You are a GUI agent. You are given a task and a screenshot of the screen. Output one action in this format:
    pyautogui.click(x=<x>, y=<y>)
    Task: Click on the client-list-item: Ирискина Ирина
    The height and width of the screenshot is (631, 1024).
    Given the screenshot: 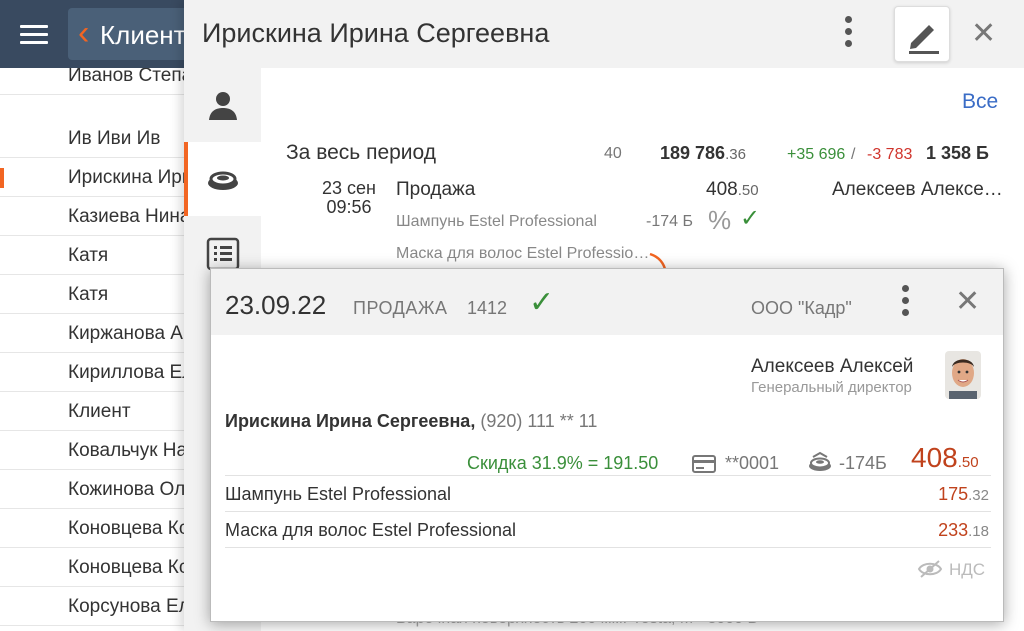 What is the action you would take?
    pyautogui.click(x=95, y=177)
    